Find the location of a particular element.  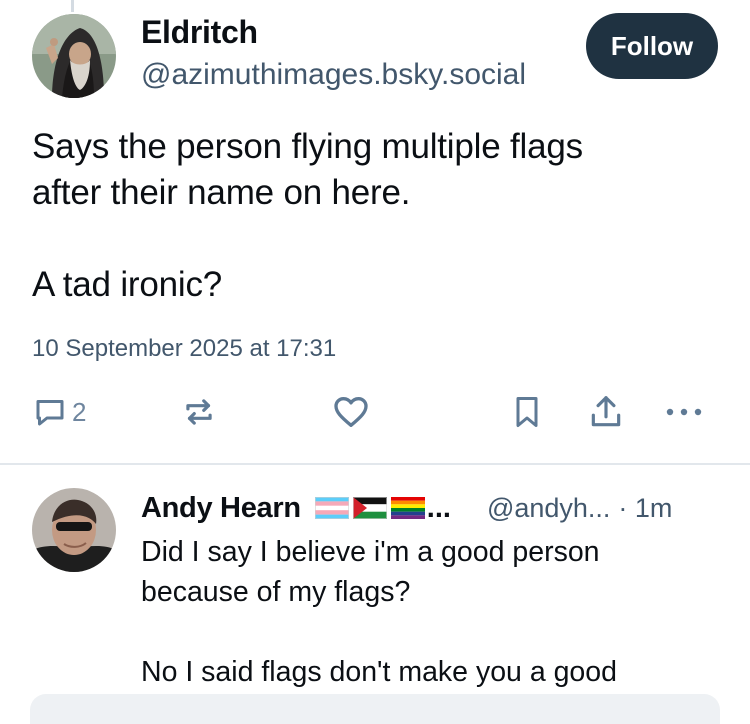

author-flags is located at coordinates (369, 508).